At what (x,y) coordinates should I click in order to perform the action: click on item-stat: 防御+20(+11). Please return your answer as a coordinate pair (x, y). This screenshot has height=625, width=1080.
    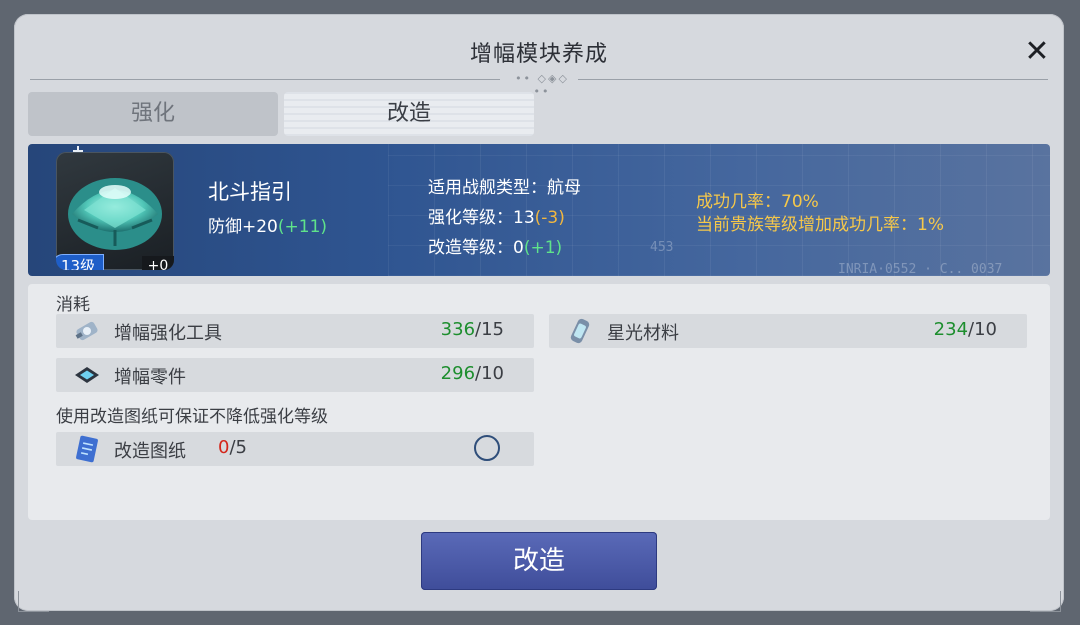
    Looking at the image, I should click on (268, 227).